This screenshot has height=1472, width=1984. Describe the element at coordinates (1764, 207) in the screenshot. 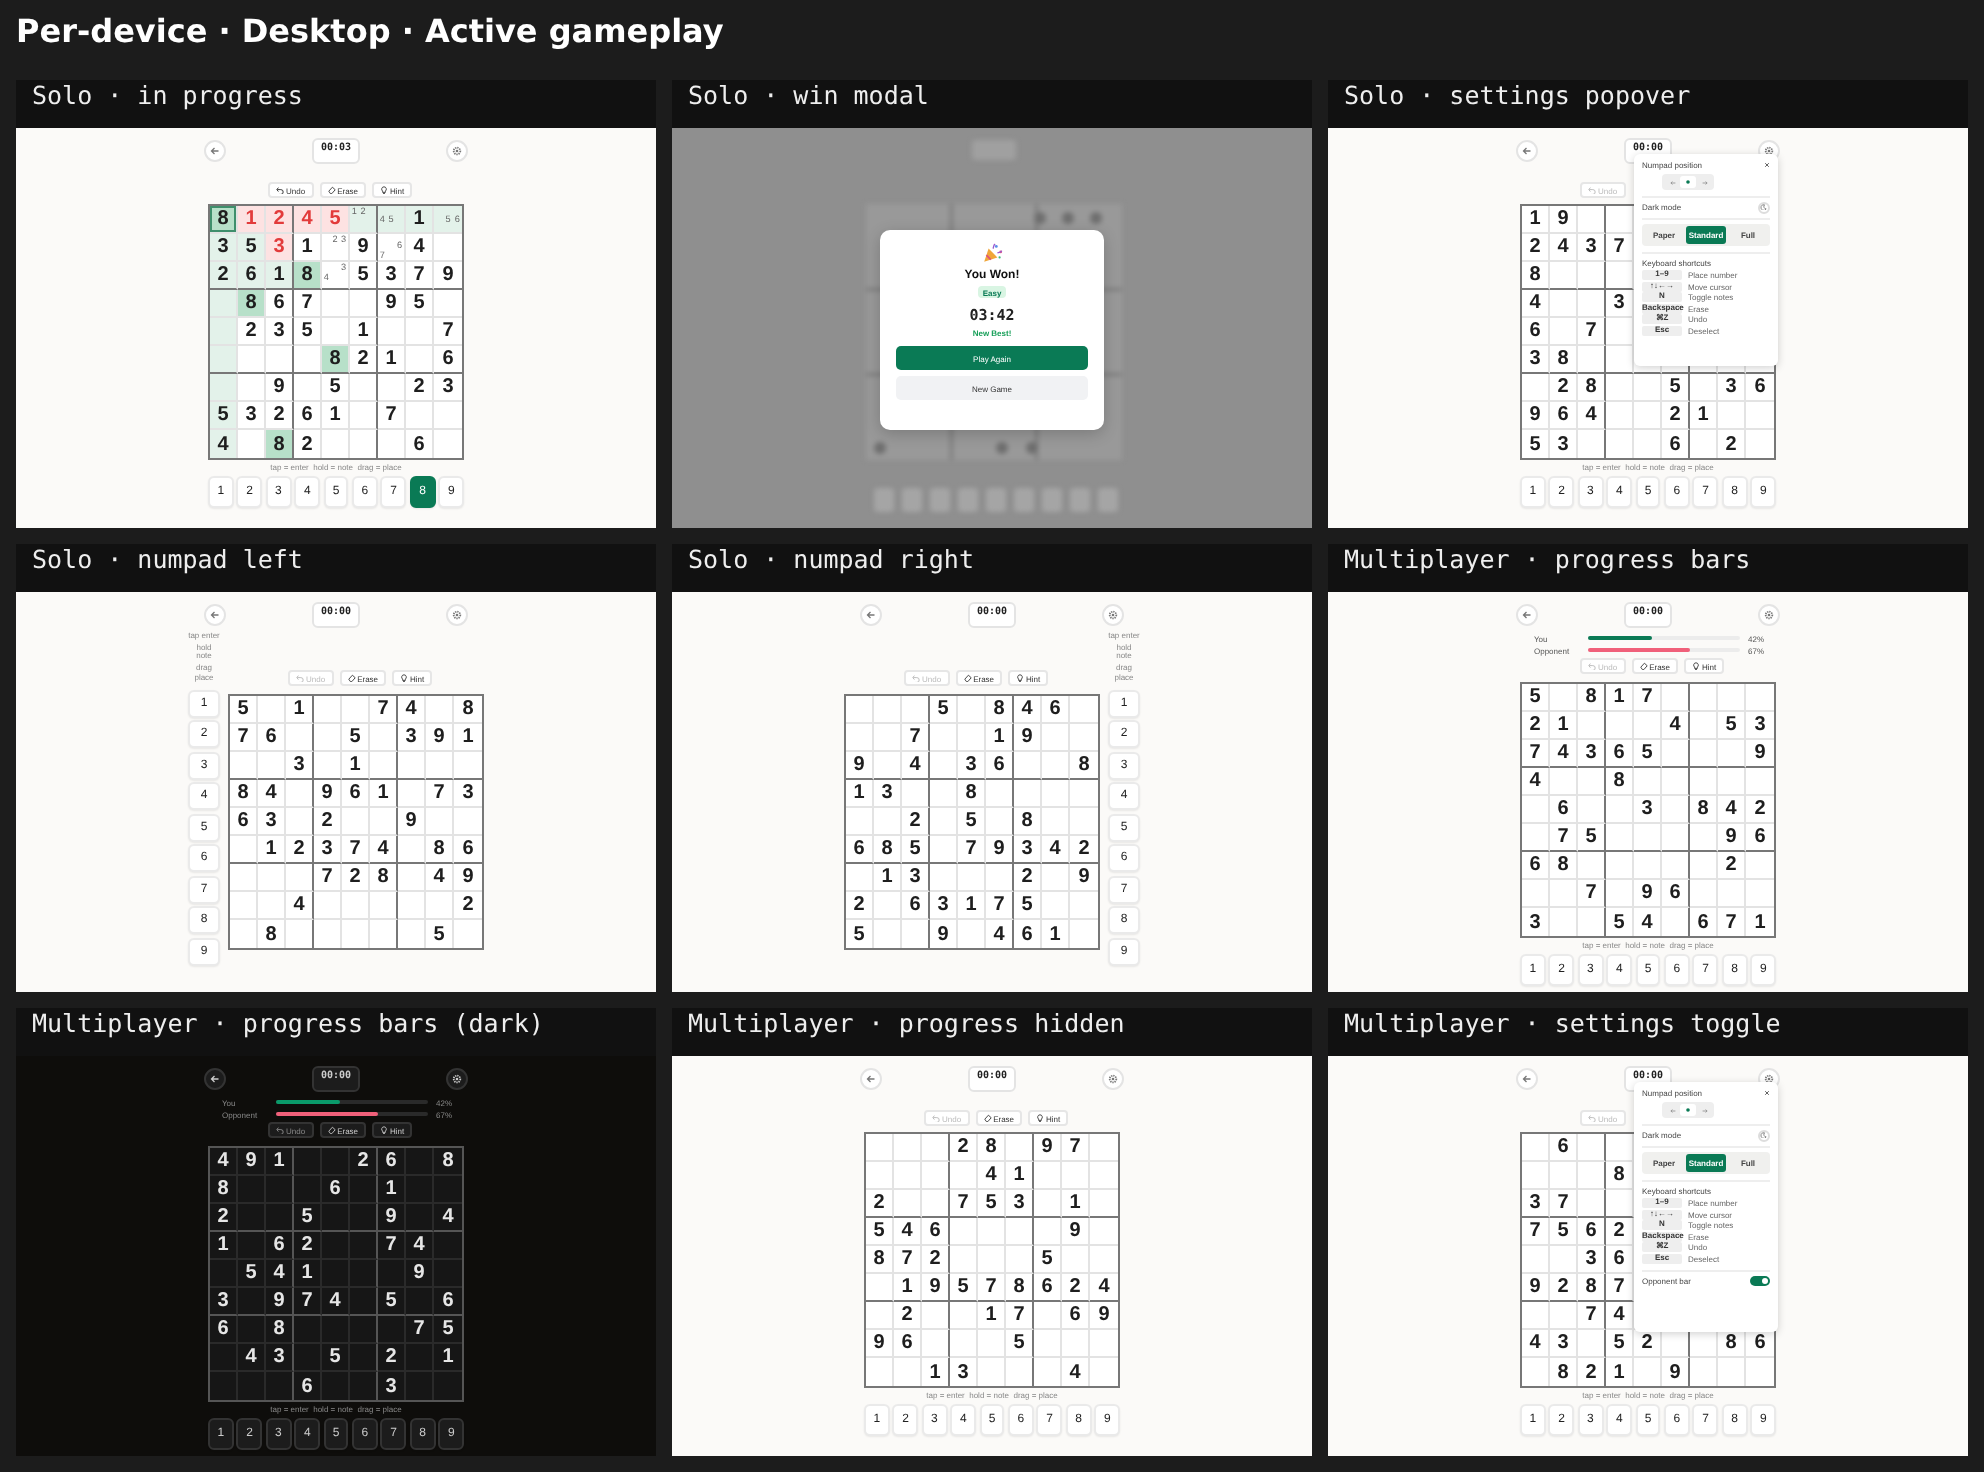

I see `dark-mode-button` at that location.